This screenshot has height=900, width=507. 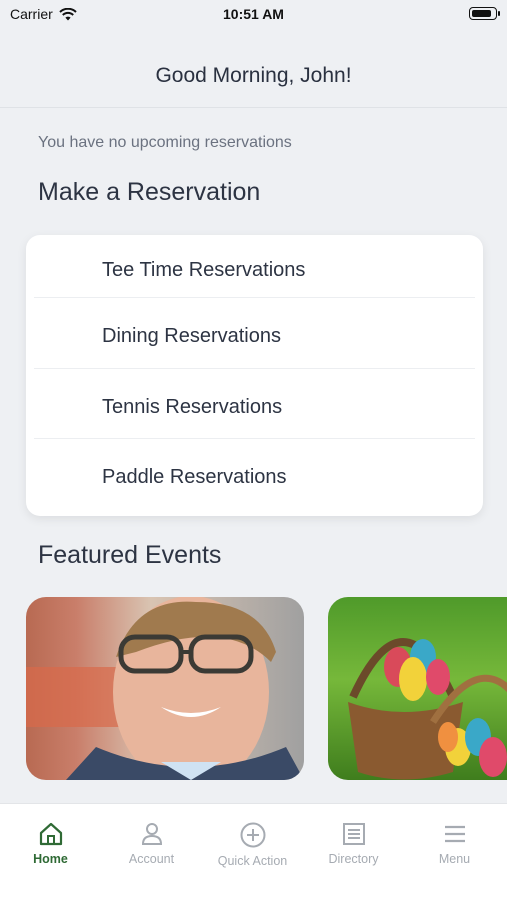 I want to click on tab-directory: Directory, so click(x=353, y=844).